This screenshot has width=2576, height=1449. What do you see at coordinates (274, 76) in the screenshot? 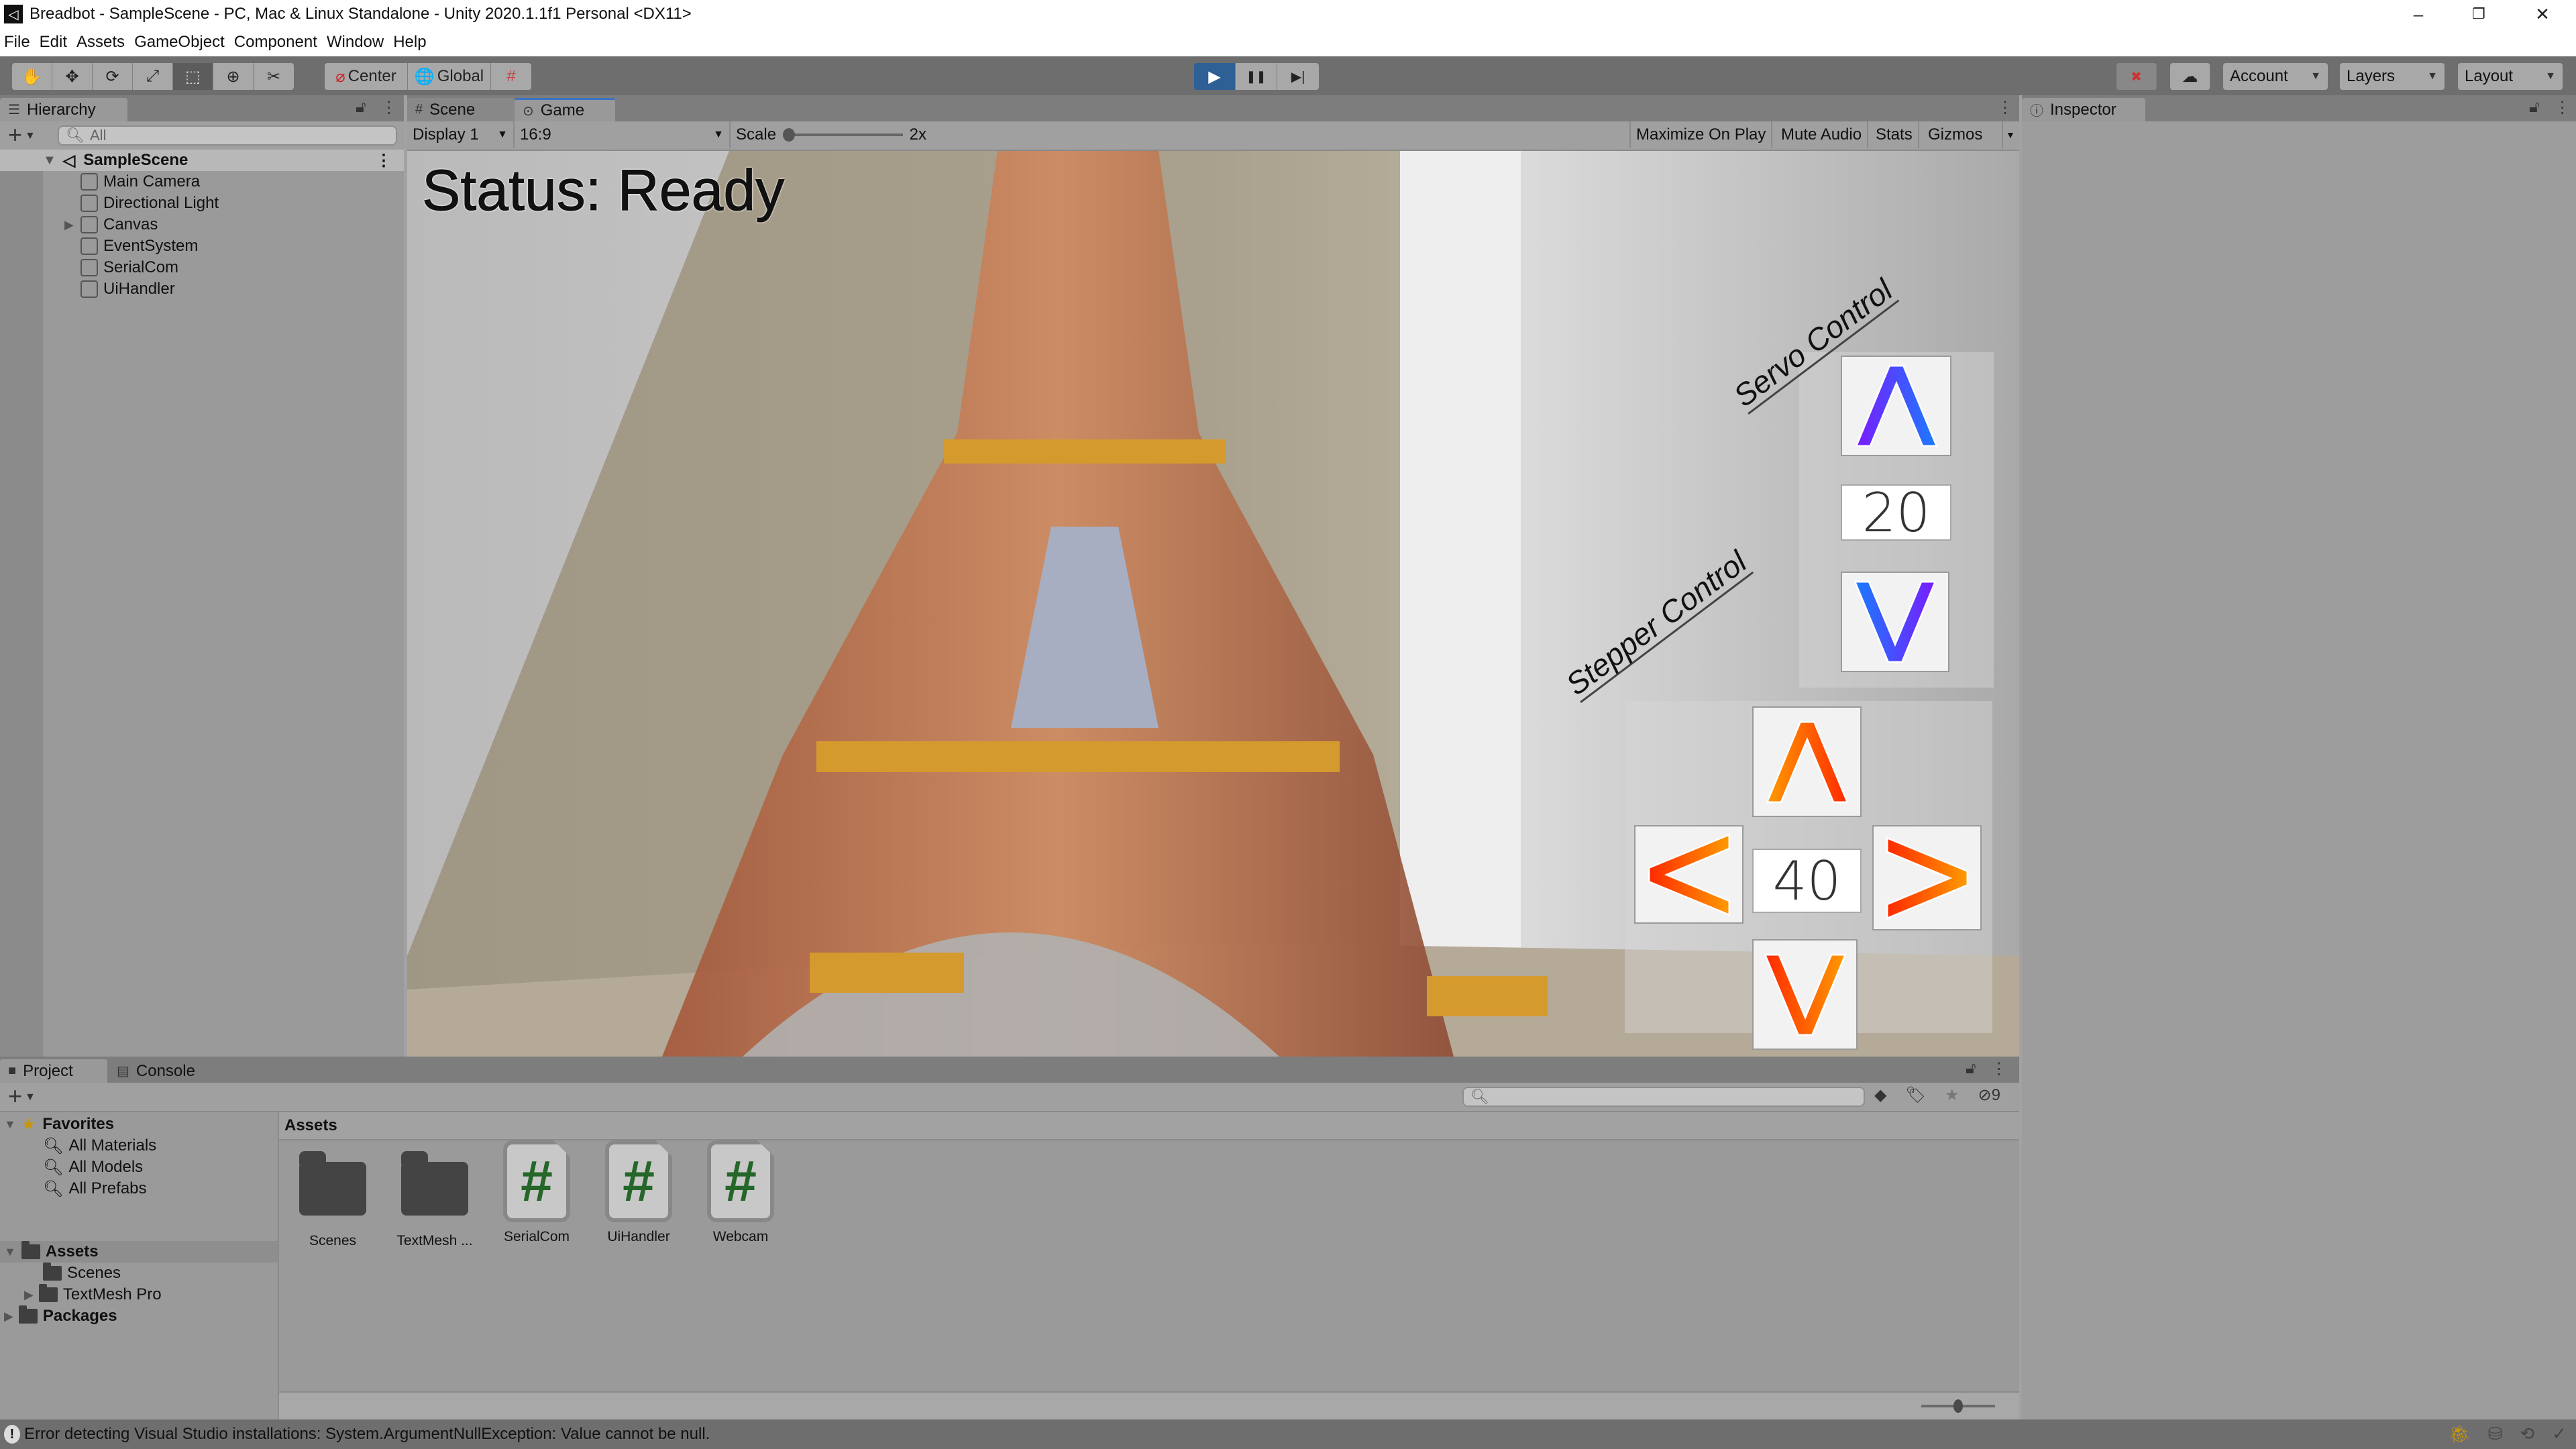
I see `custom-tool-button: ✂` at bounding box center [274, 76].